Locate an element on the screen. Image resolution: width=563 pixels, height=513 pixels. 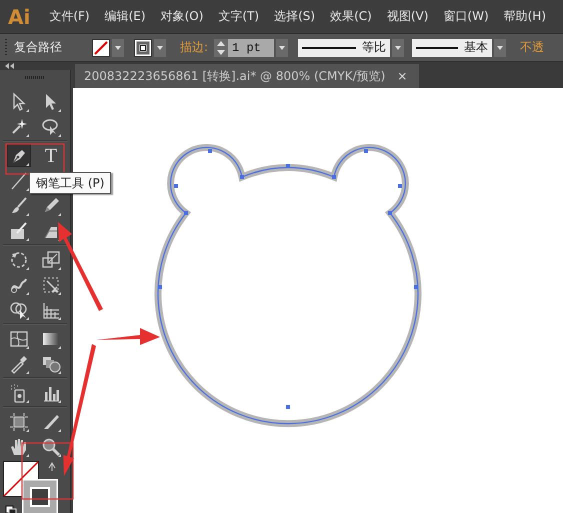
menu-item: 视图(V) is located at coordinates (407, 16).